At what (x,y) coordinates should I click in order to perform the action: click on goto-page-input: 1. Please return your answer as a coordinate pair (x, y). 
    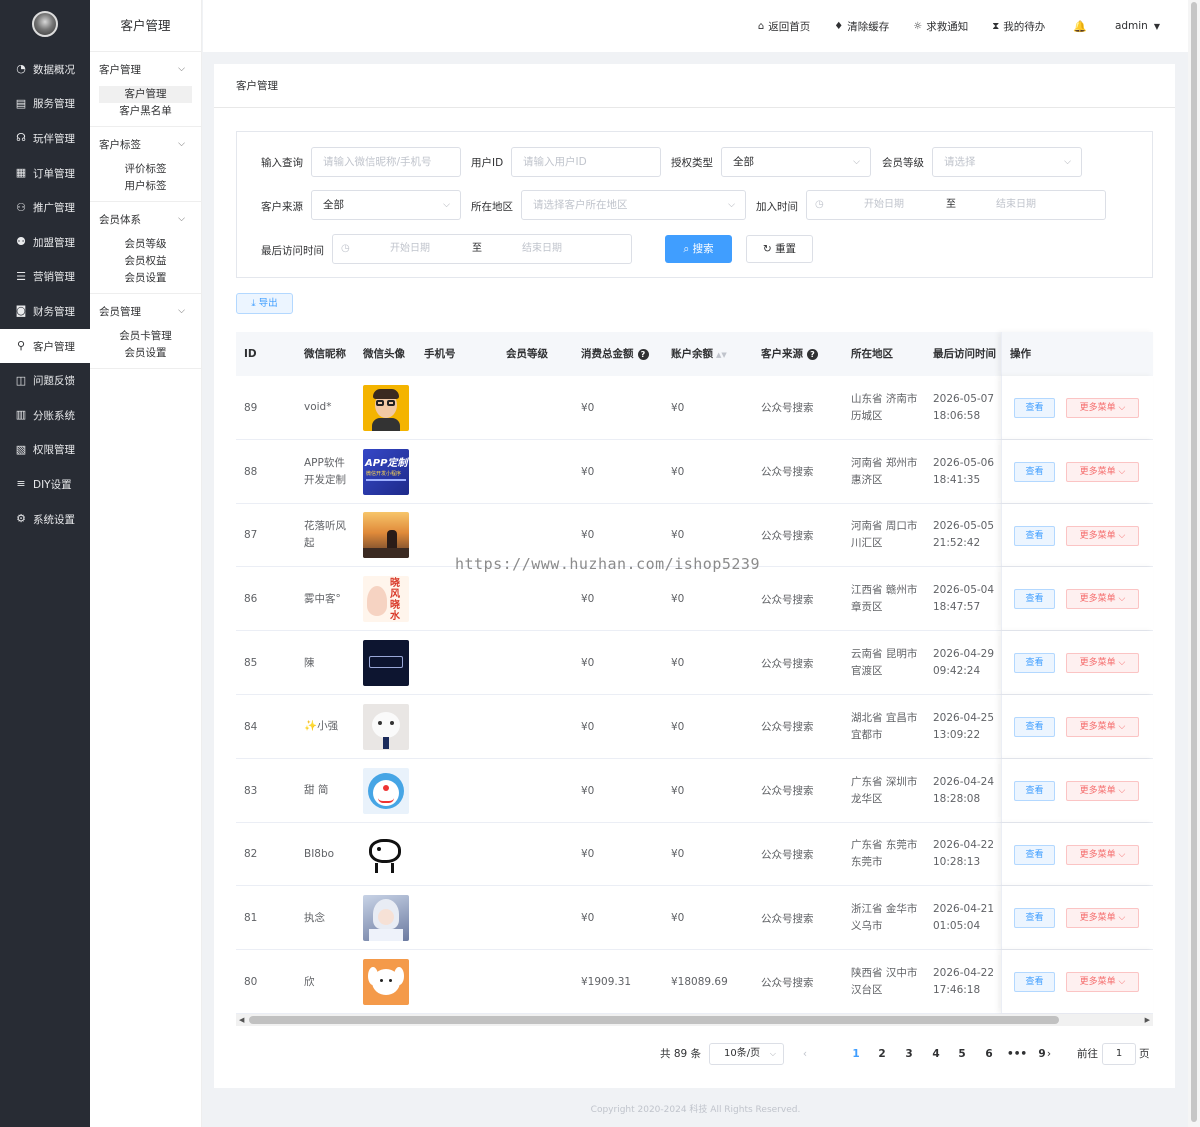
    Looking at the image, I should click on (1119, 1054).